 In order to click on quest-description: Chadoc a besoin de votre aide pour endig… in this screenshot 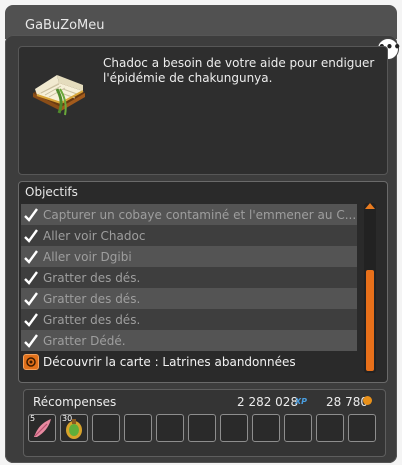, I will do `click(239, 70)`.